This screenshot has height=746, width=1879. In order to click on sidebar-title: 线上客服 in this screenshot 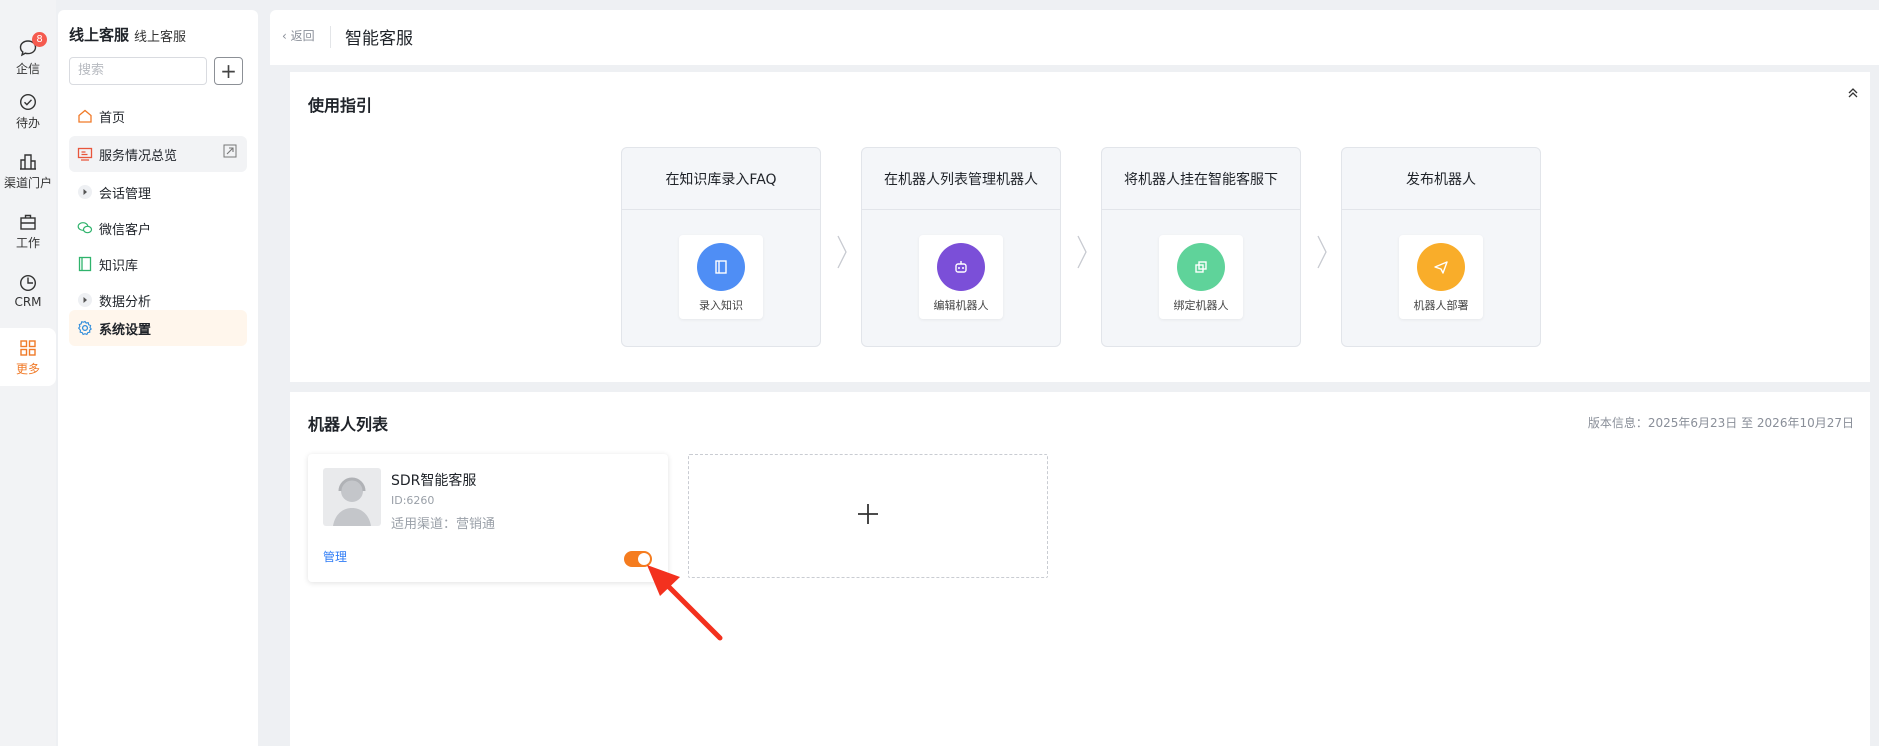, I will do `click(99, 35)`.